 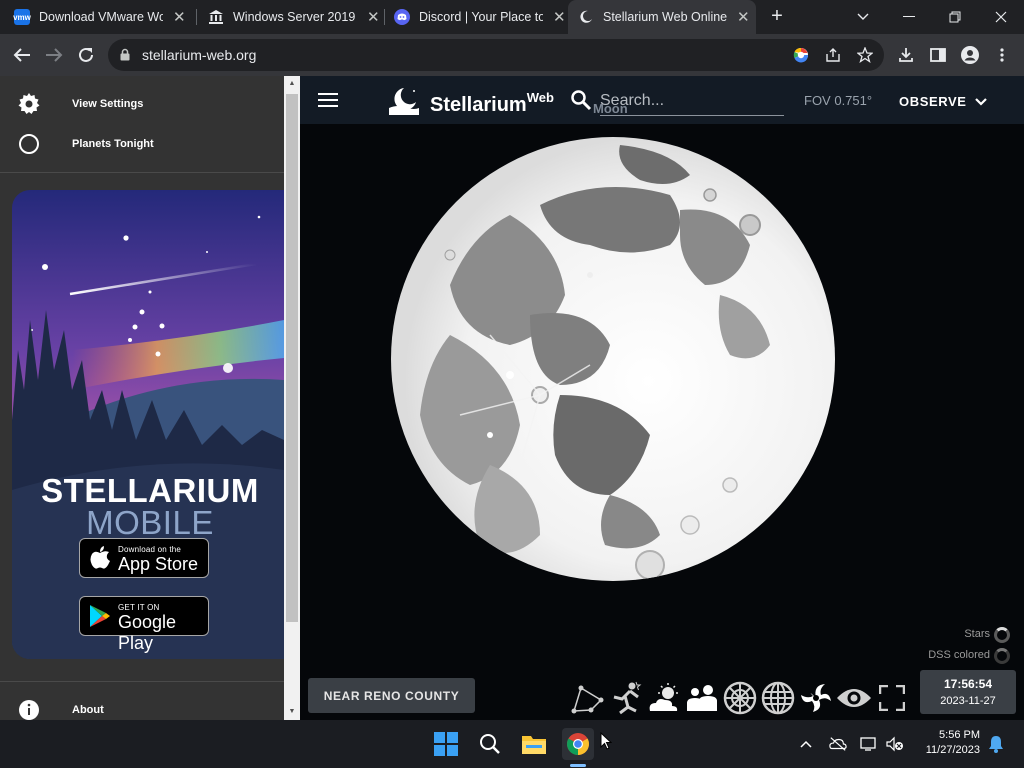 I want to click on taskbar-search-icon, so click(x=490, y=744).